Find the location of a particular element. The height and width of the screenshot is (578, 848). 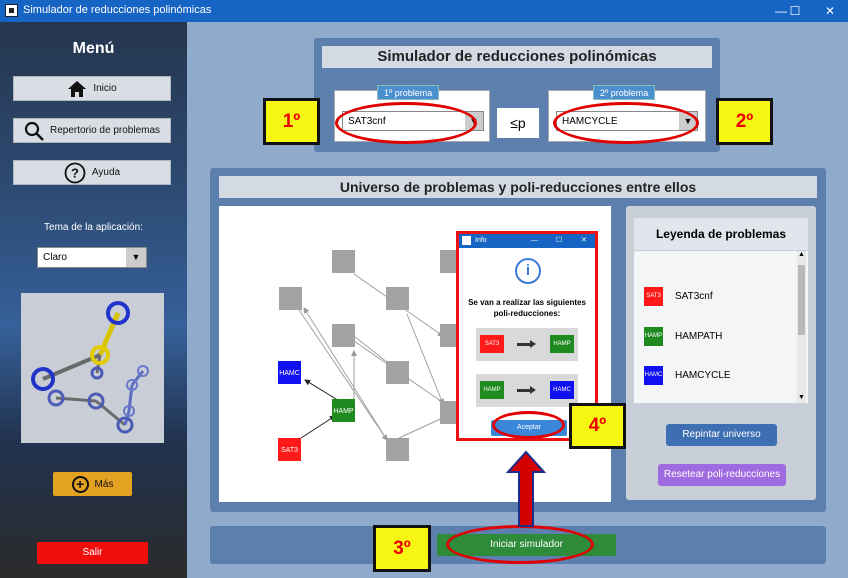

problems-repertoire-button: Repertorio de problemas is located at coordinates (92, 130).